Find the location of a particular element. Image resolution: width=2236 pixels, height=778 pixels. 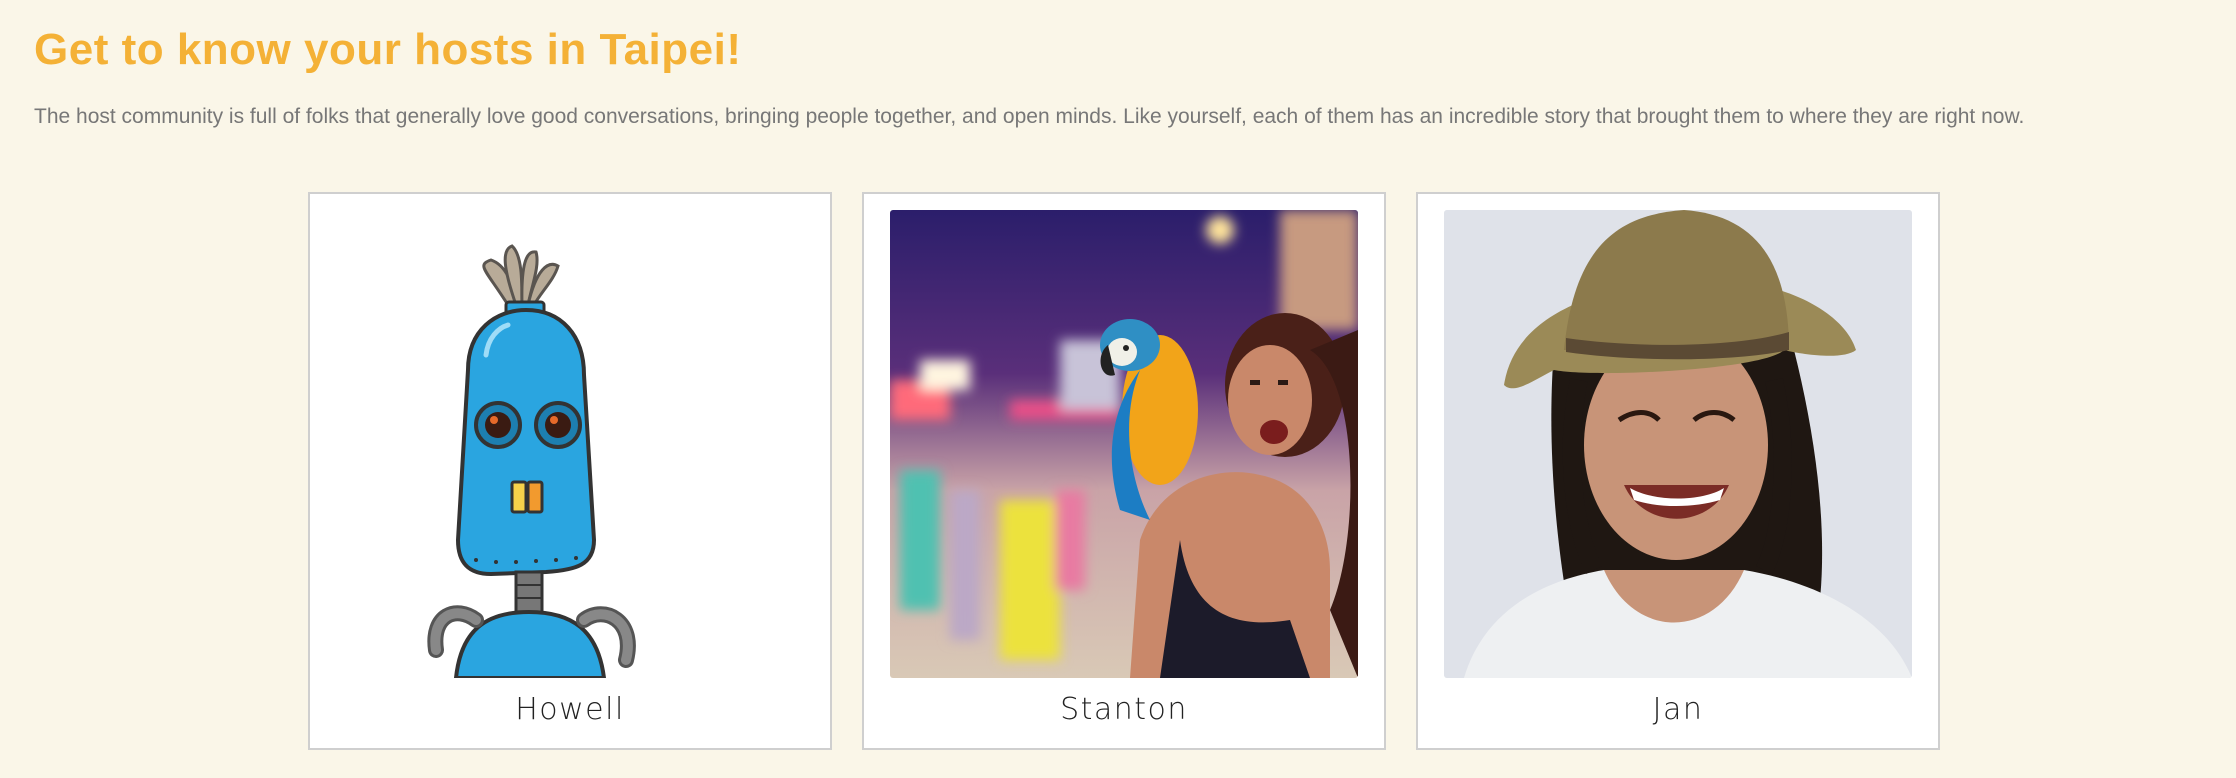

host-name: Jan is located at coordinates (1678, 709).